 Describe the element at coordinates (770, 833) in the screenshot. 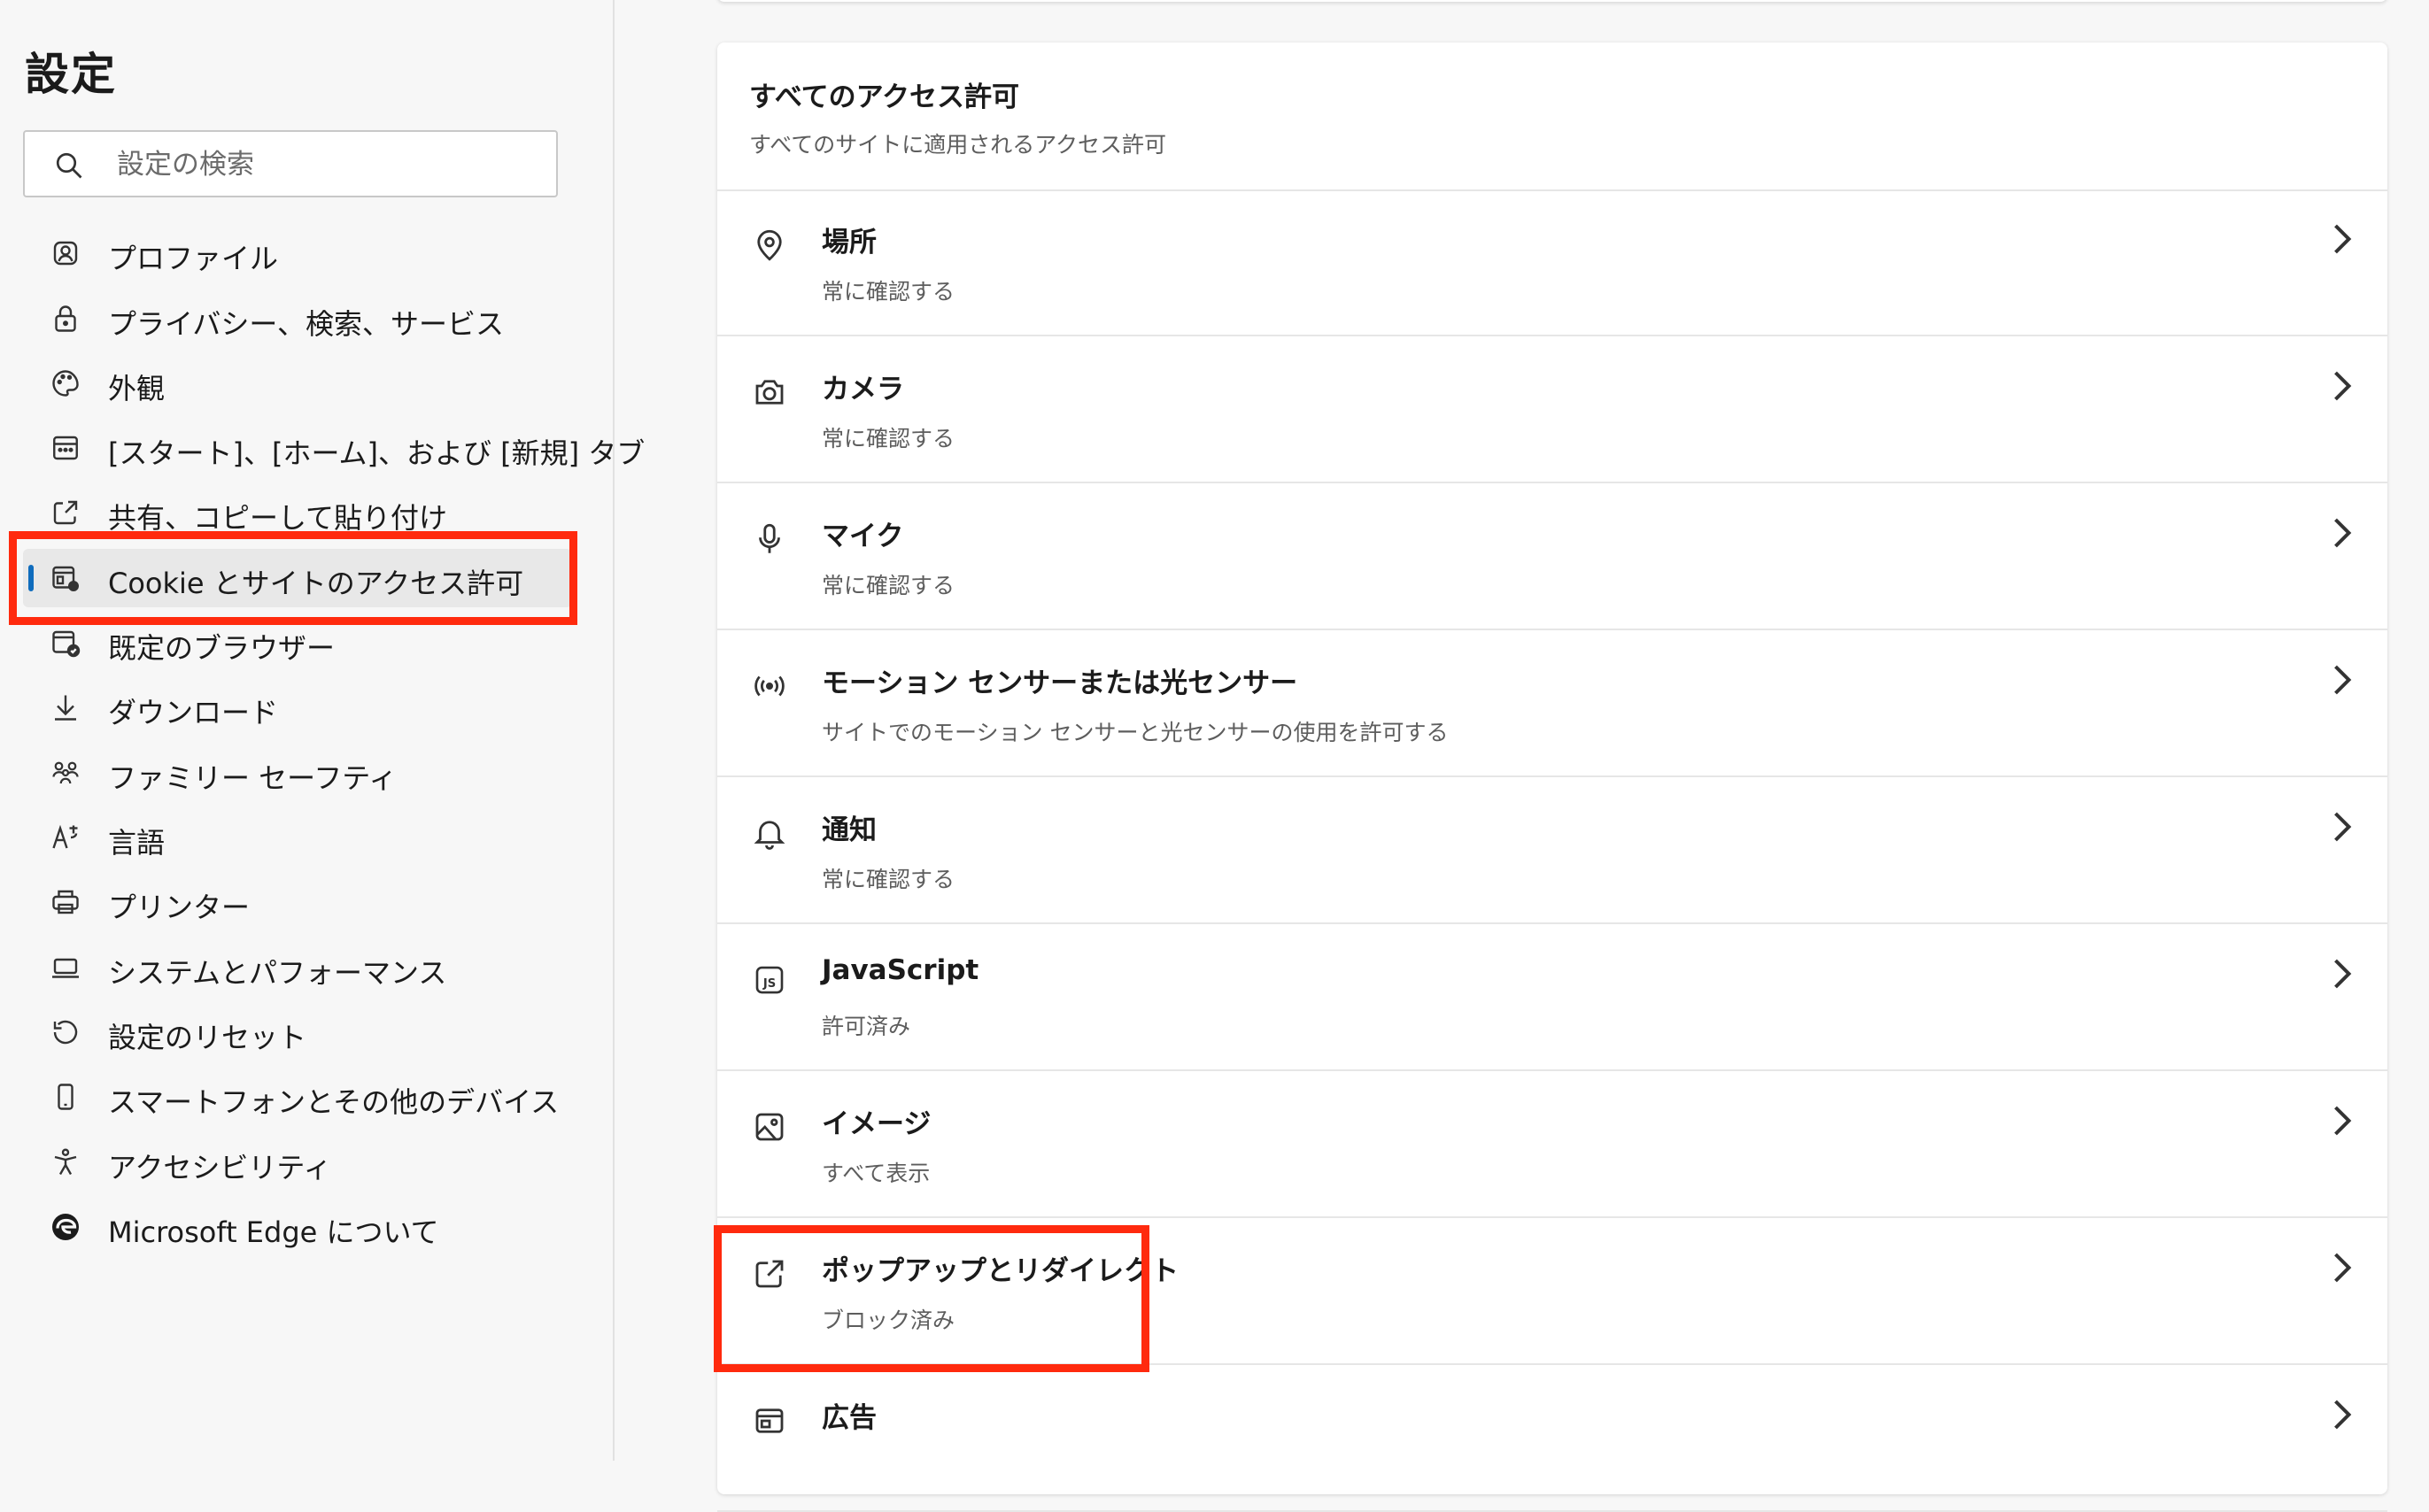

I see `bell-icon` at that location.